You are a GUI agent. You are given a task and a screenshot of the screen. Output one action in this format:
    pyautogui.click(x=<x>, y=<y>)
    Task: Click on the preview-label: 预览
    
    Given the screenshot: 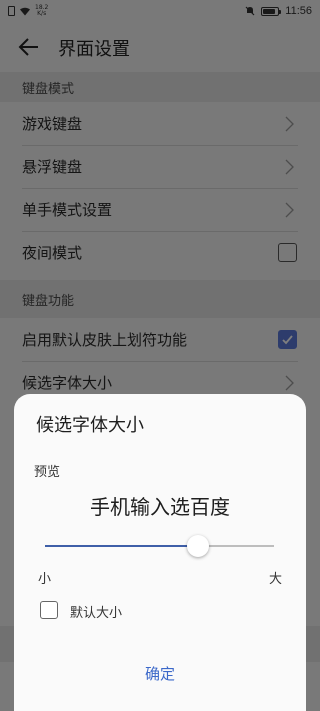 What is the action you would take?
    pyautogui.click(x=47, y=472)
    